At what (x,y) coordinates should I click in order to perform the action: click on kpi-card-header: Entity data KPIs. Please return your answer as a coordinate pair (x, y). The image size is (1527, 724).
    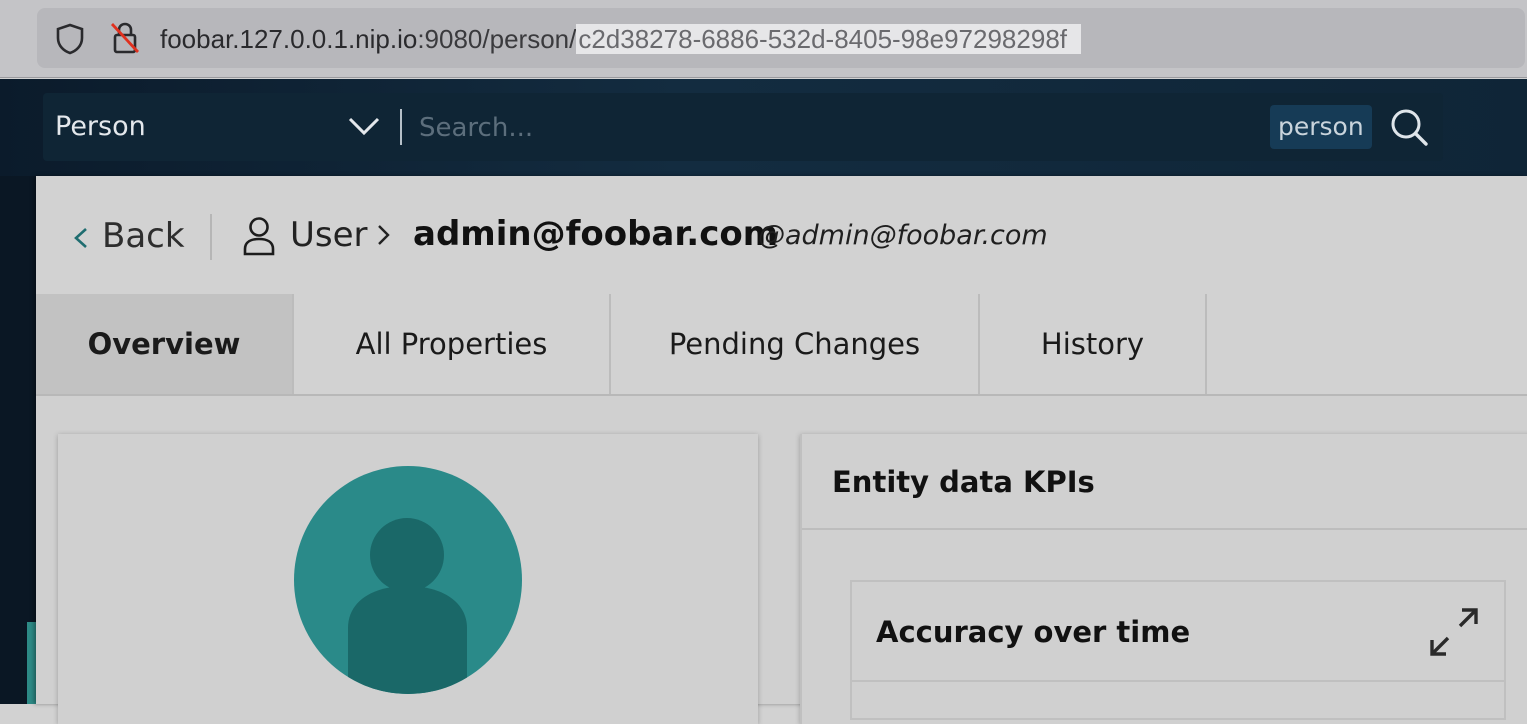
    Looking at the image, I should click on (1164, 482).